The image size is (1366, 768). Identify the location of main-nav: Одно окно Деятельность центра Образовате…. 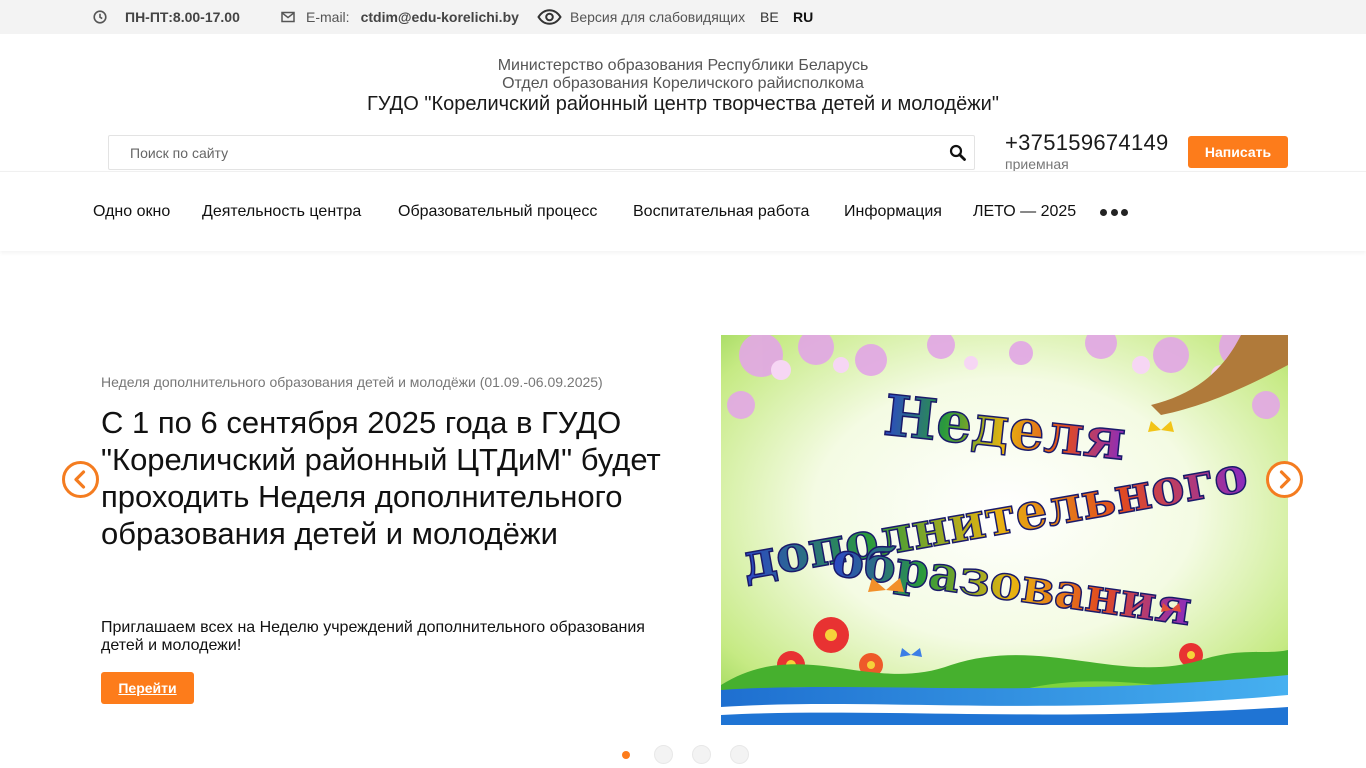
(683, 211).